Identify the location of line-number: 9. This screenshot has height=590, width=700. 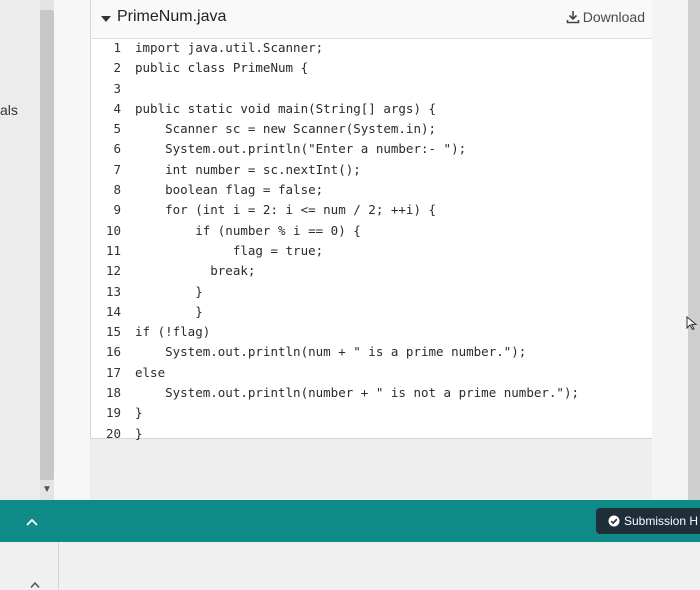
(117, 210).